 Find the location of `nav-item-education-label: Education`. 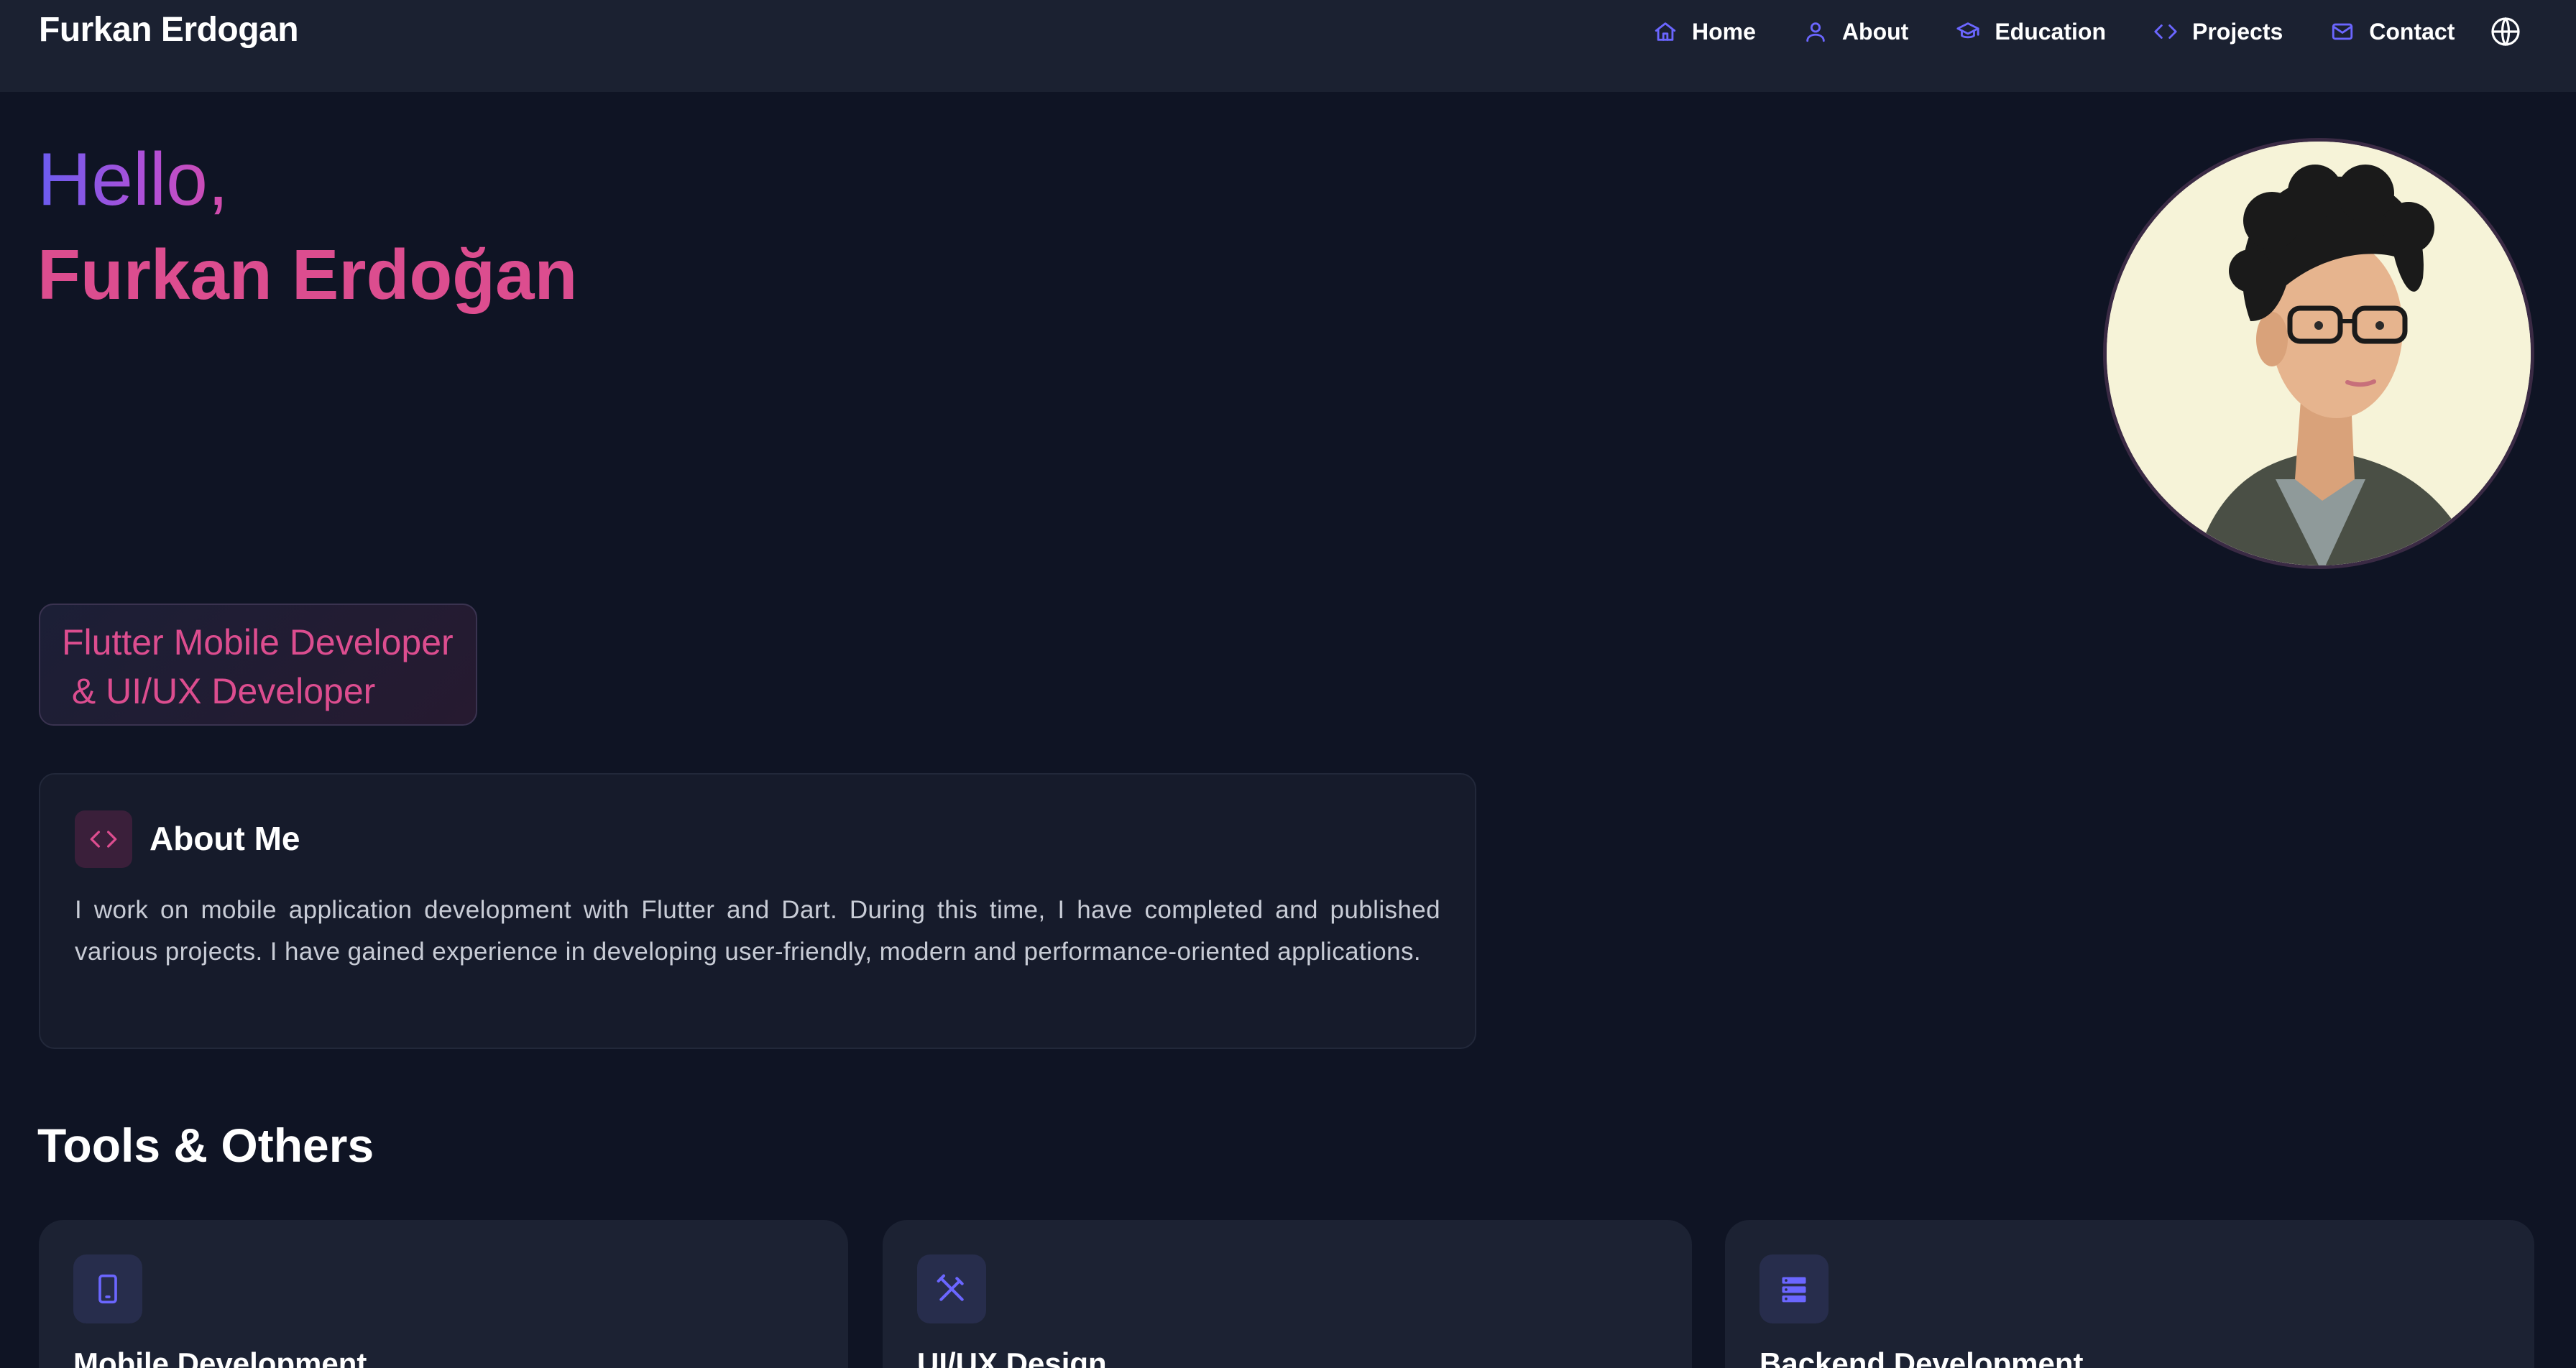

nav-item-education-label: Education is located at coordinates (2050, 32).